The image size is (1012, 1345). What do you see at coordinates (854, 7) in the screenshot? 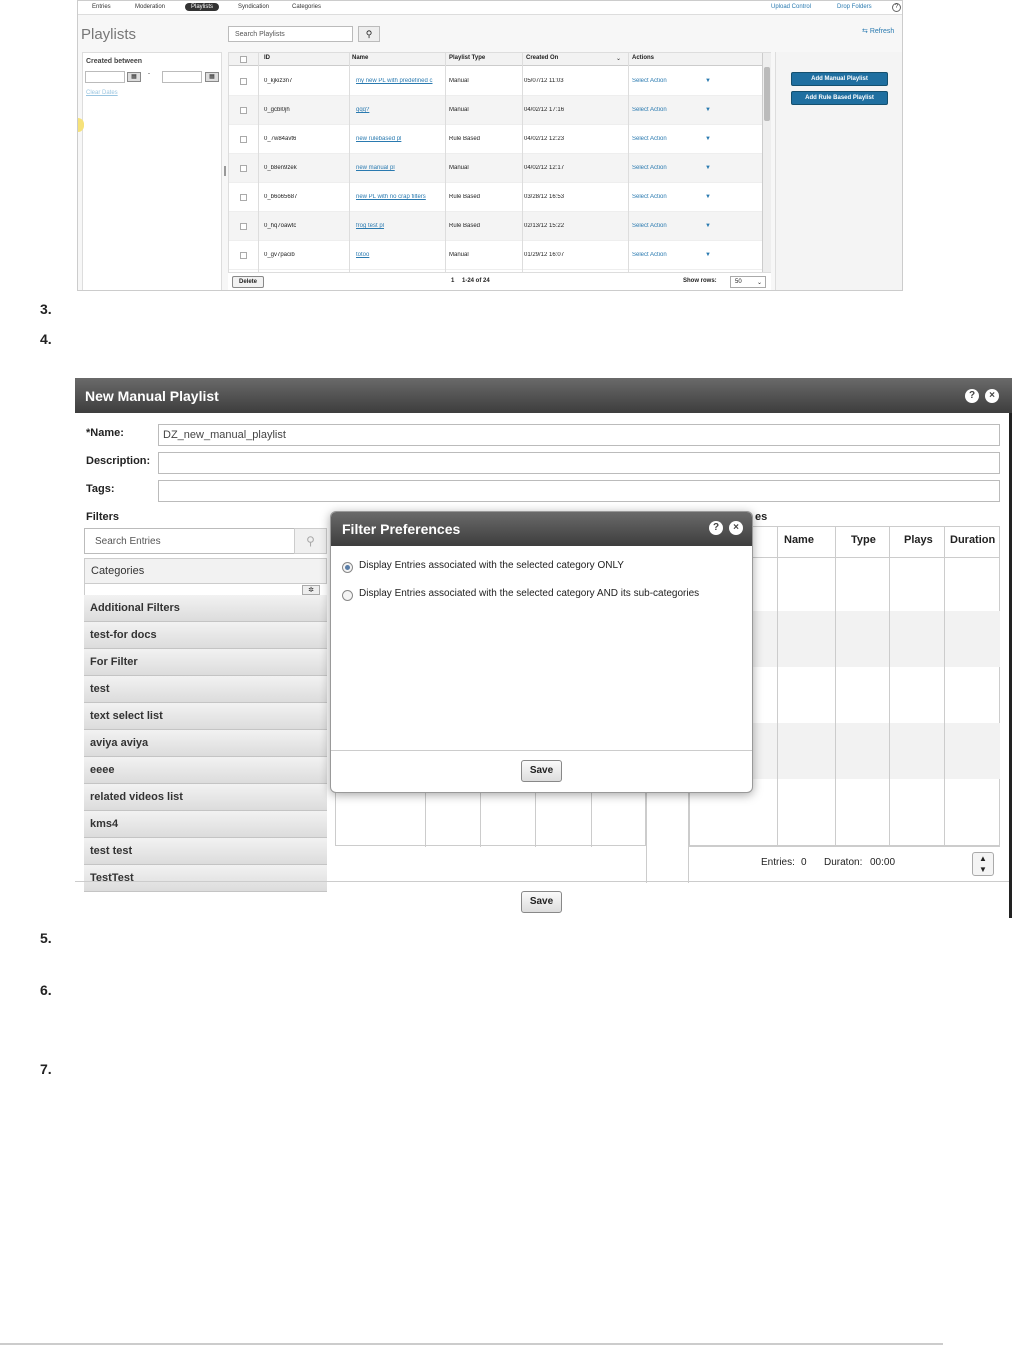
I see `drop-folders-link: Drop Folders` at bounding box center [854, 7].